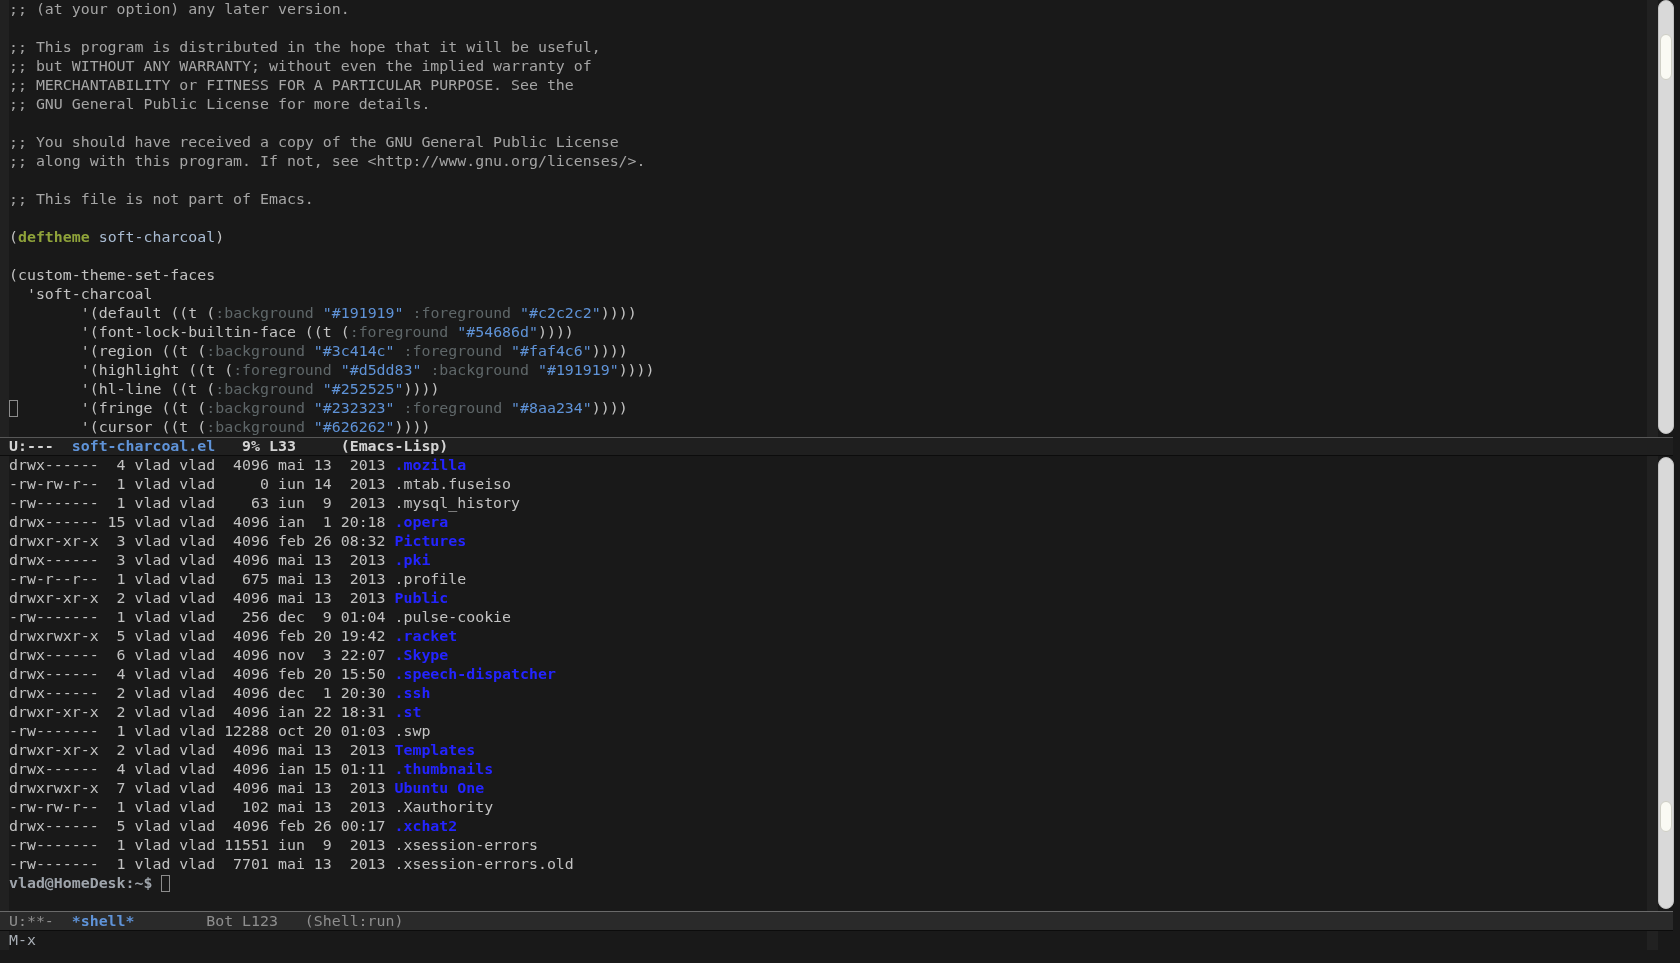 This screenshot has width=1680, height=963. What do you see at coordinates (197, 807) in the screenshot?
I see `file-details: -rw-rw-r-- 1 vlad vlad 102 mai 13 2013` at bounding box center [197, 807].